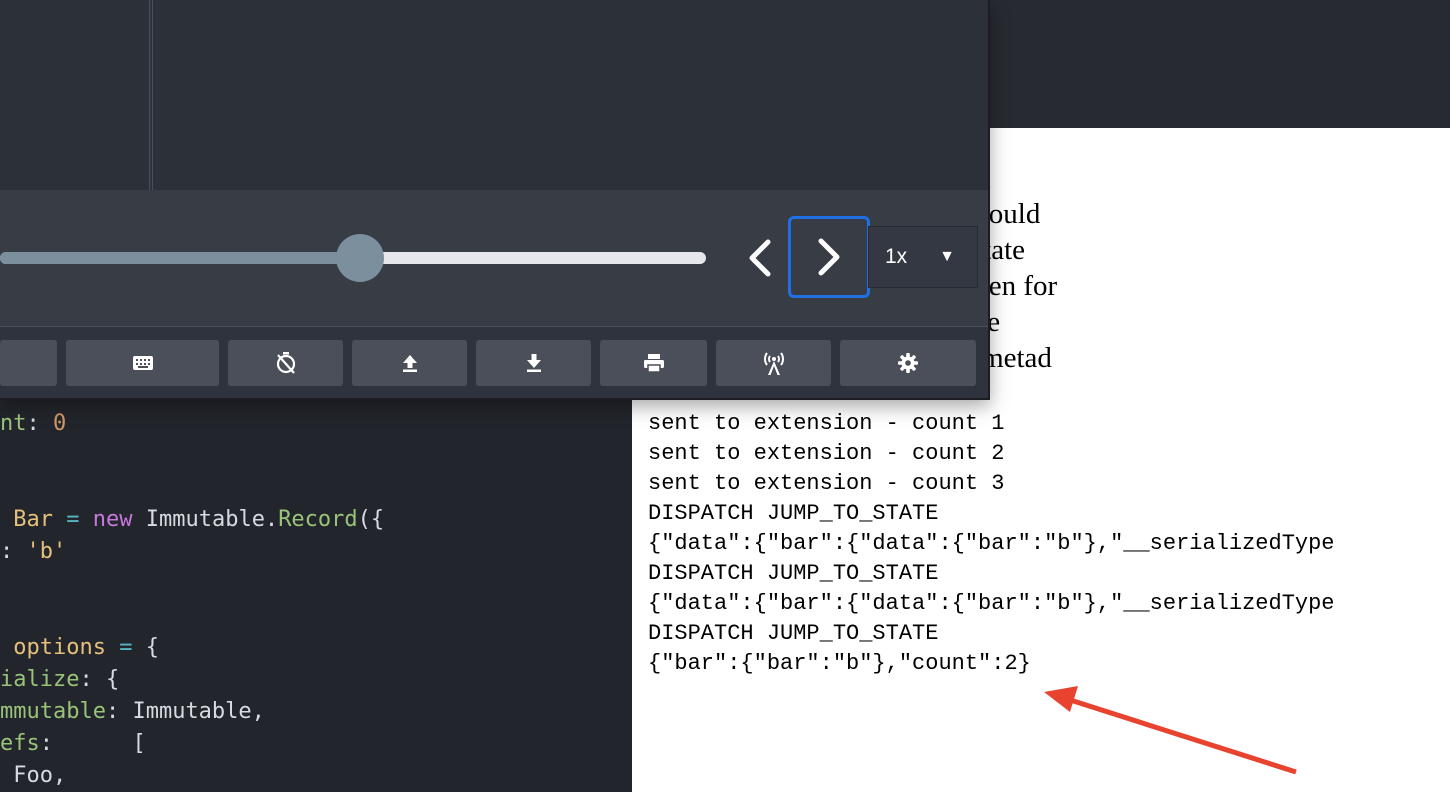 Image resolution: width=1450 pixels, height=792 pixels. What do you see at coordinates (1219, 64) in the screenshot?
I see `window-background-strip` at bounding box center [1219, 64].